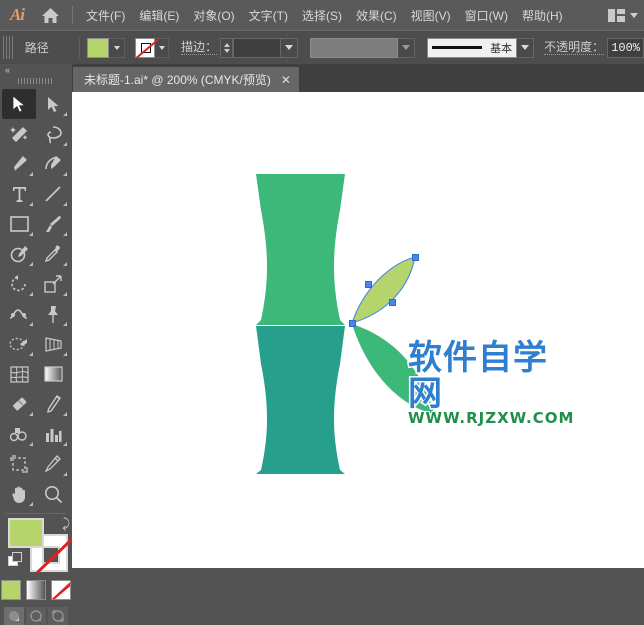 This screenshot has height=625, width=644. I want to click on bamboo-selected-leaf, so click(383, 290).